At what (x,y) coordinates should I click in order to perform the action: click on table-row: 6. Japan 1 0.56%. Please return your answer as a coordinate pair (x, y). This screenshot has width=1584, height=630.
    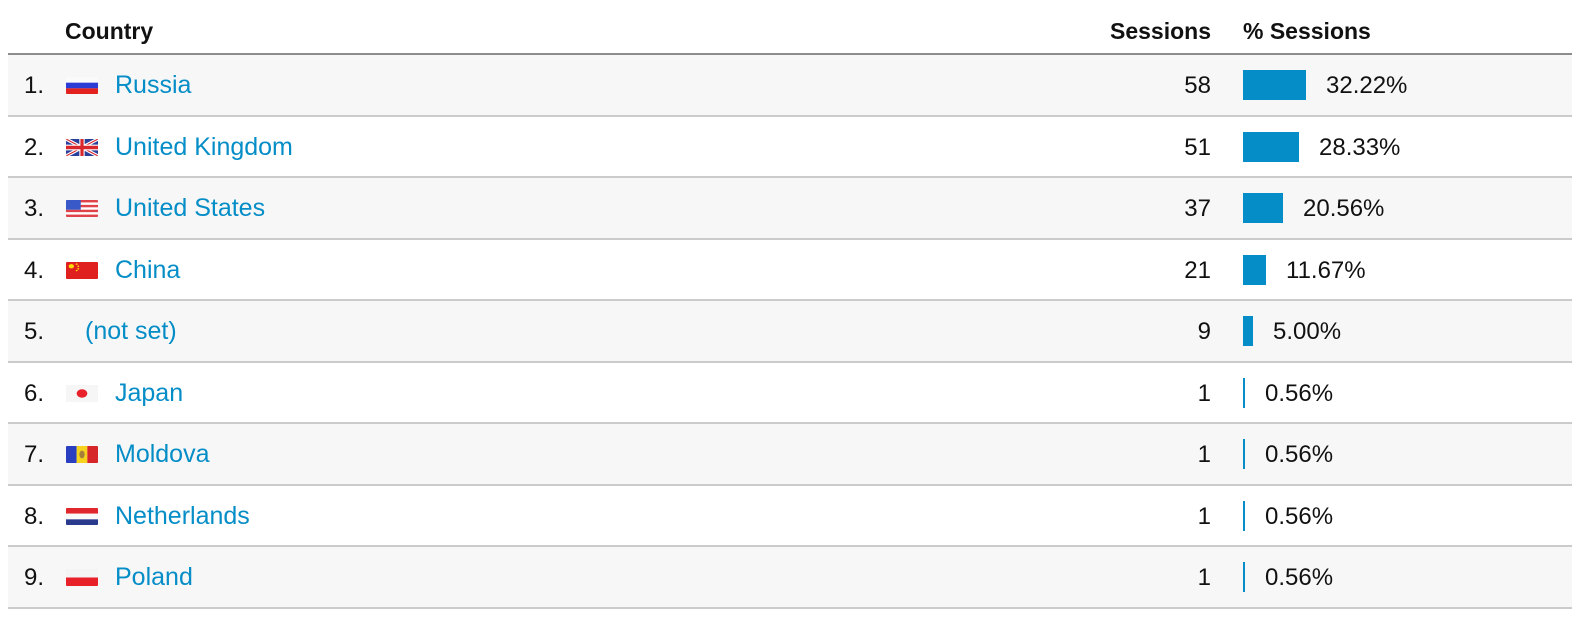
    Looking at the image, I should click on (790, 393).